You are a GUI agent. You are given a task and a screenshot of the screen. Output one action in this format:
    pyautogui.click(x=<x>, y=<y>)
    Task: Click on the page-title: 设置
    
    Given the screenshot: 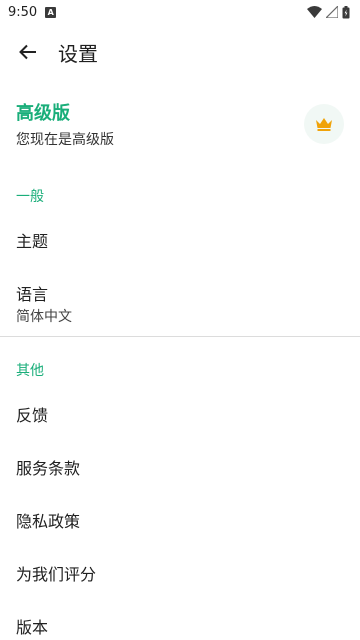 What is the action you would take?
    pyautogui.click(x=78, y=53)
    